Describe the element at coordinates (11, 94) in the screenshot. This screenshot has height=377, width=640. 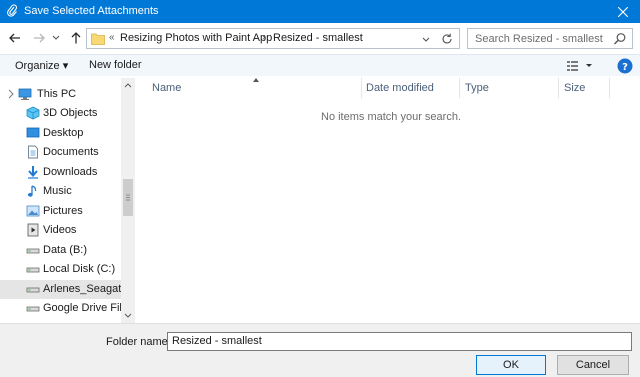
I see `expand-chevron-icon` at that location.